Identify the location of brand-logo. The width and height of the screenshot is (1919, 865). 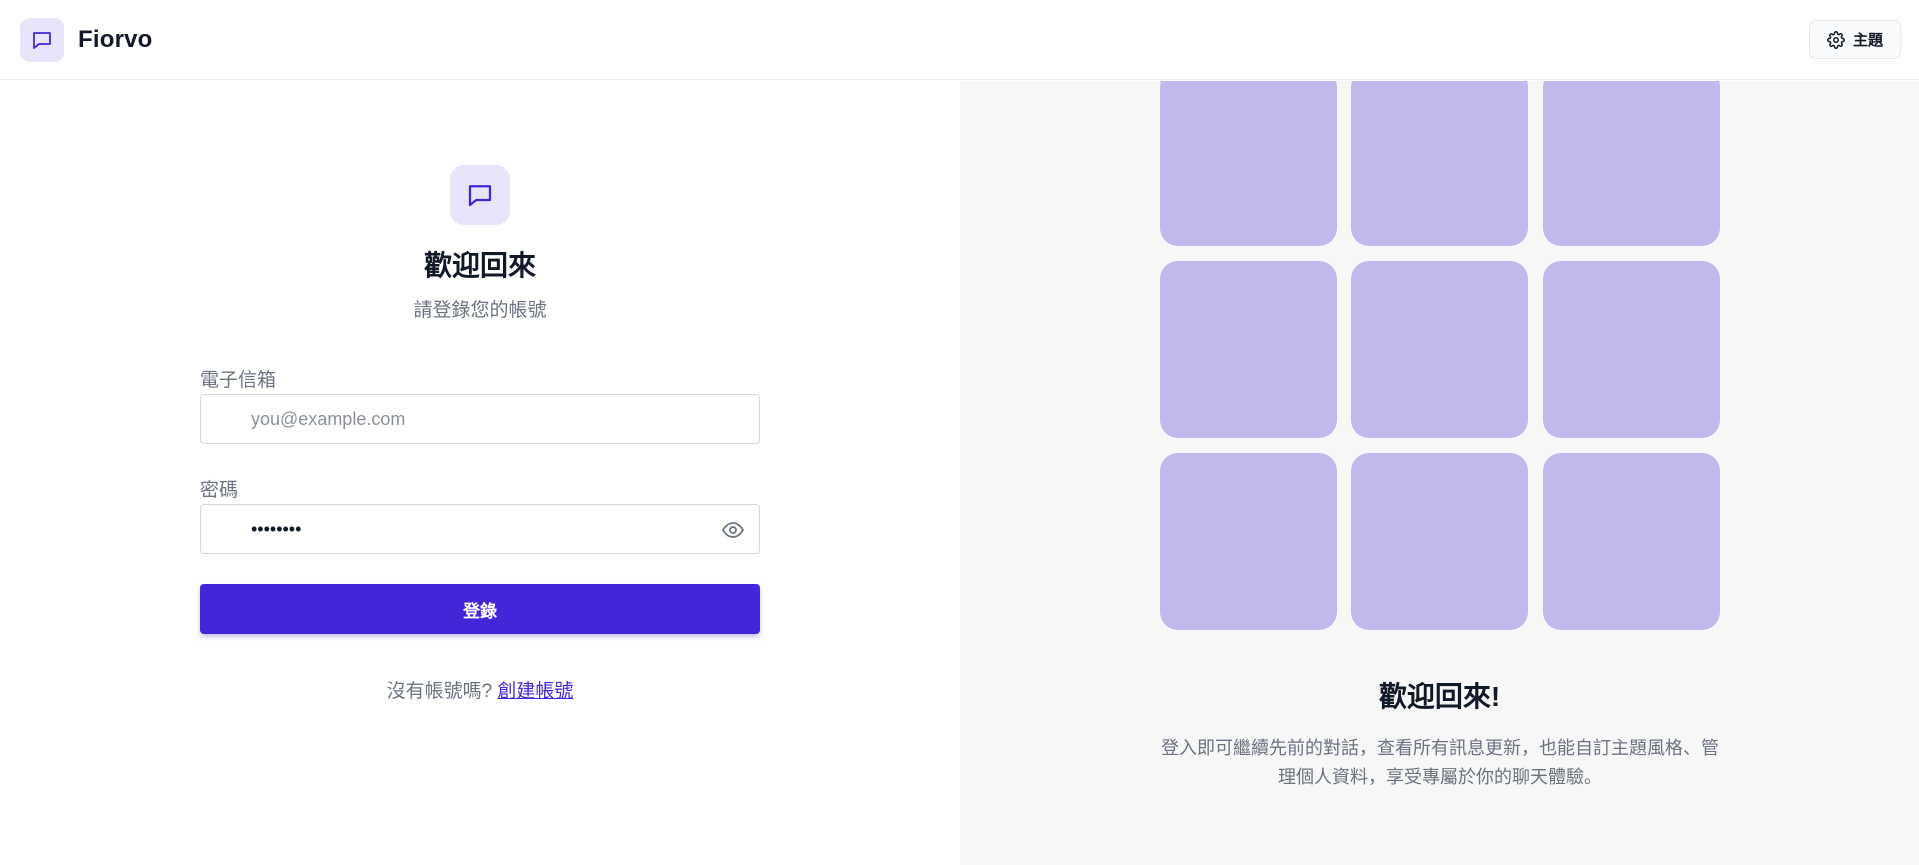
(42, 40).